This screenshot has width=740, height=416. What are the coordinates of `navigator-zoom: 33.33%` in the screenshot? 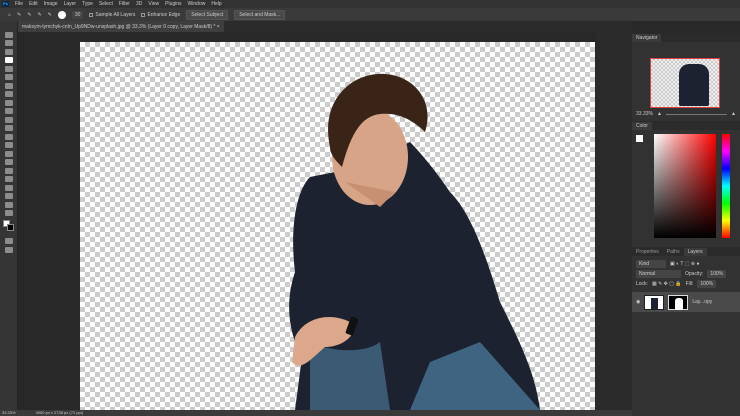 It's located at (644, 114).